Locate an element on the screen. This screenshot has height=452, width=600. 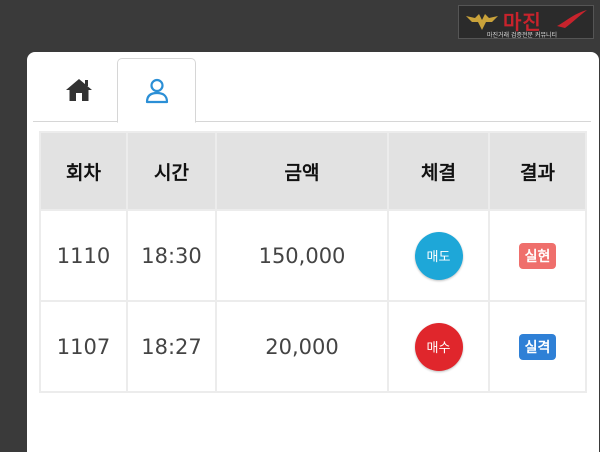
result-badge-lose: 실격 is located at coordinates (537, 347).